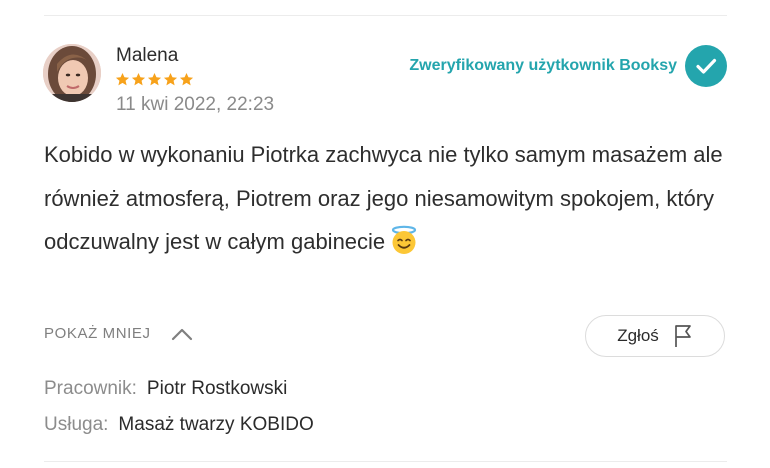 This screenshot has width=770, height=468. I want to click on star-rating, so click(154, 79).